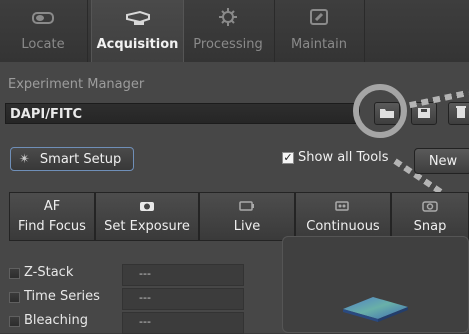 The height and width of the screenshot is (334, 469). What do you see at coordinates (343, 226) in the screenshot?
I see `continuous-label: Continuous` at bounding box center [343, 226].